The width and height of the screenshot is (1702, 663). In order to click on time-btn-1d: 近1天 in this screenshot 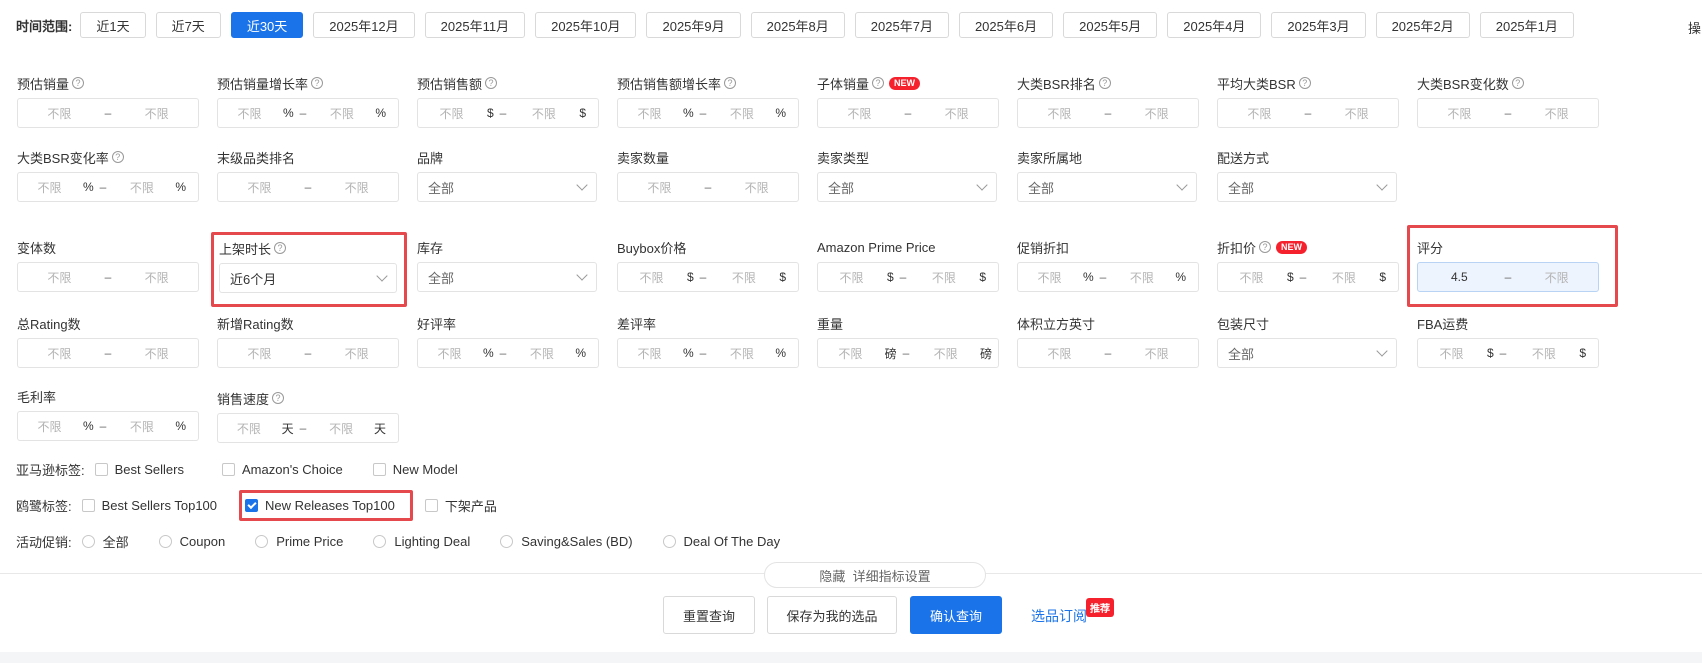, I will do `click(113, 25)`.